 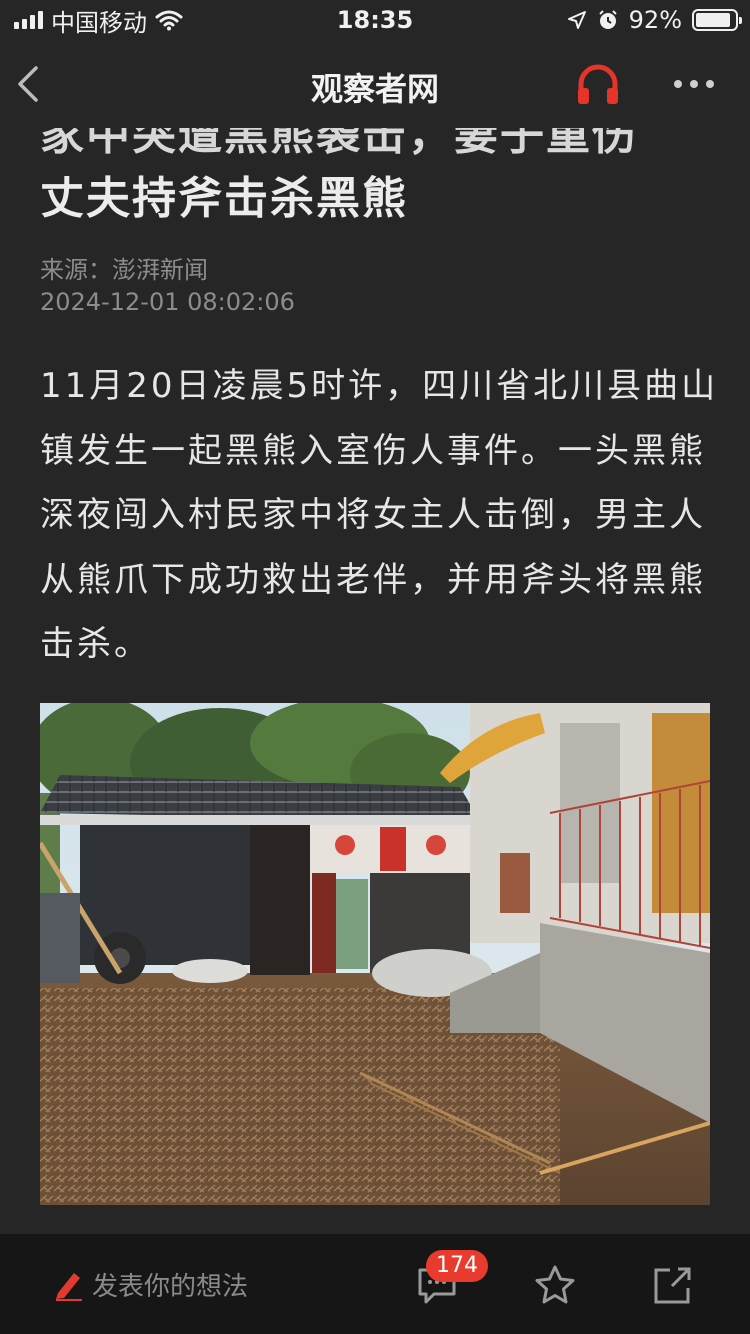 I want to click on article-title: 家中突遭黑熊袭击，妻子重伤 丈夫持斧击杀黑熊, so click(x=375, y=178).